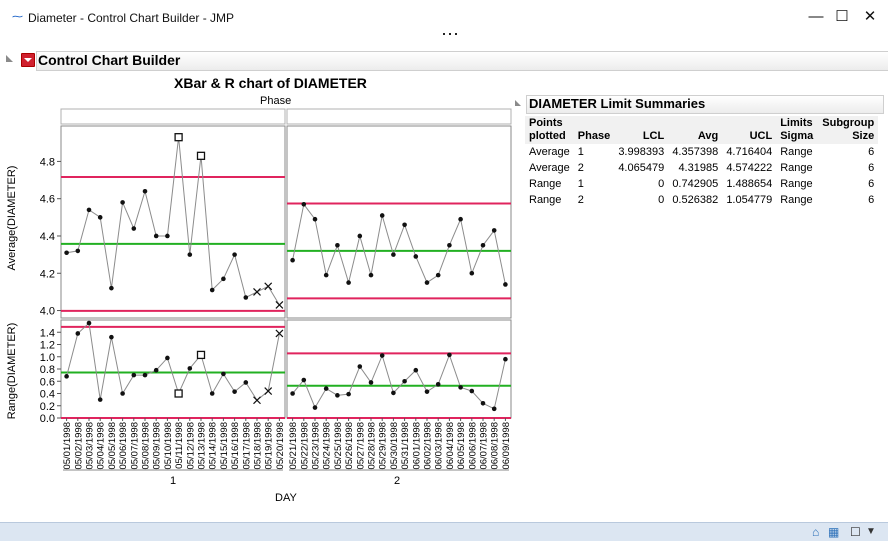 The width and height of the screenshot is (888, 541). I want to click on table-cell: 0.526382, so click(695, 200).